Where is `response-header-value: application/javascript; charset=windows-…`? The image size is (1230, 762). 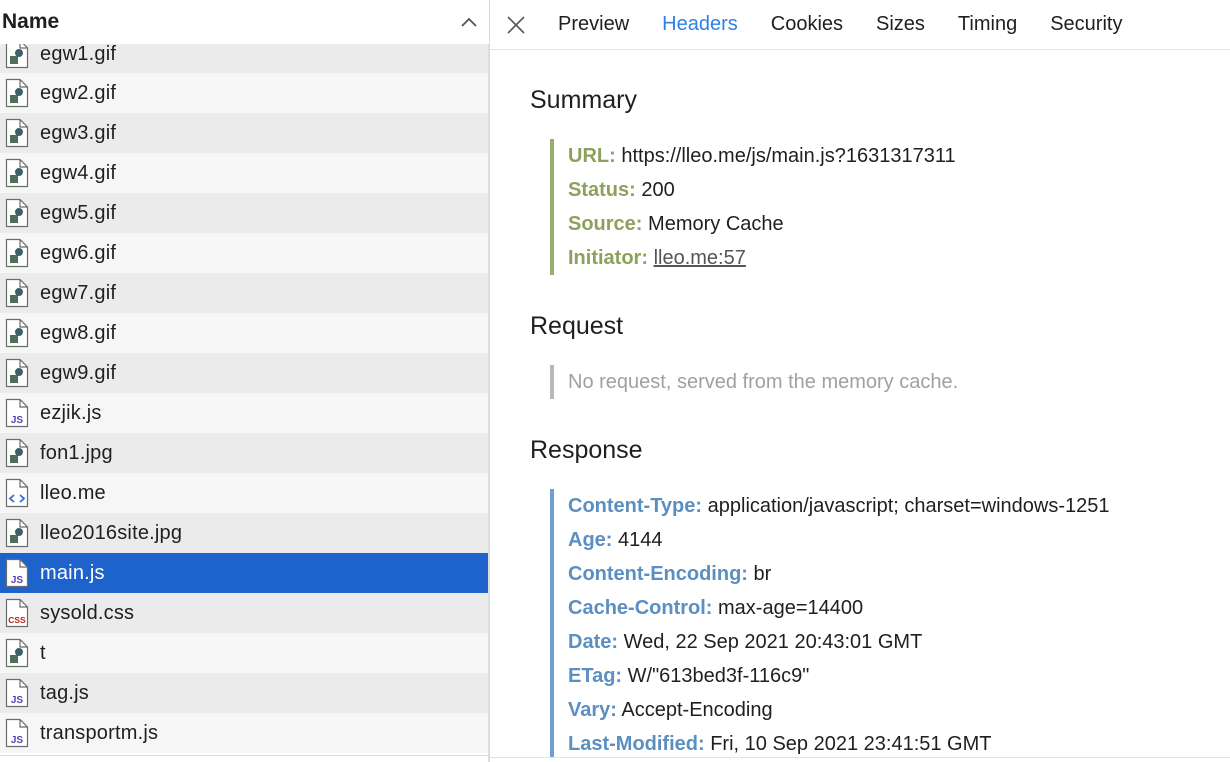 response-header-value: application/javascript; charset=windows-… is located at coordinates (908, 506).